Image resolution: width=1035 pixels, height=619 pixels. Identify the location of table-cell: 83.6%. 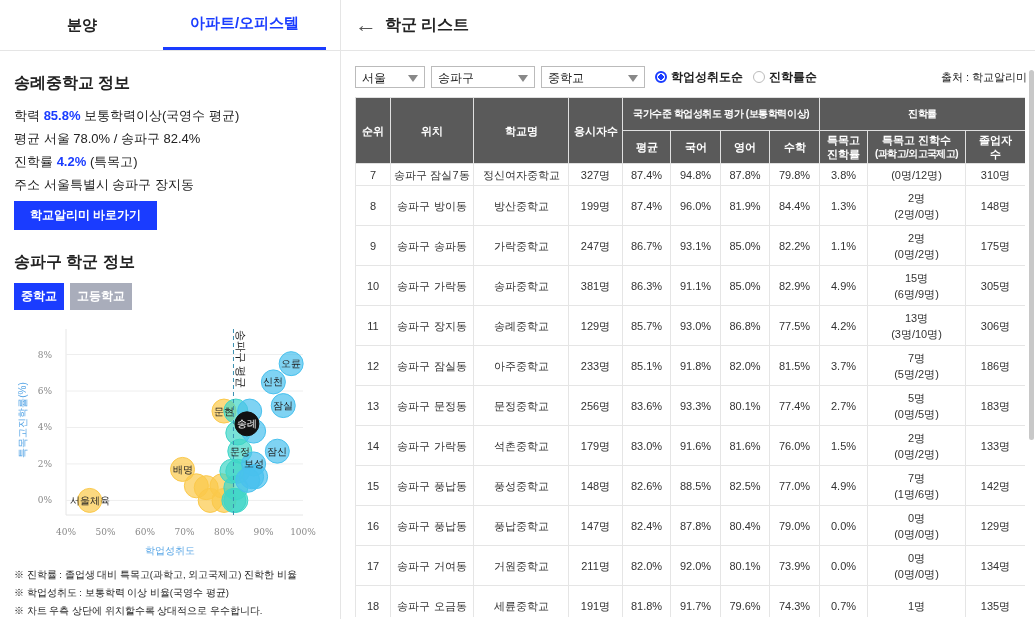
(646, 405).